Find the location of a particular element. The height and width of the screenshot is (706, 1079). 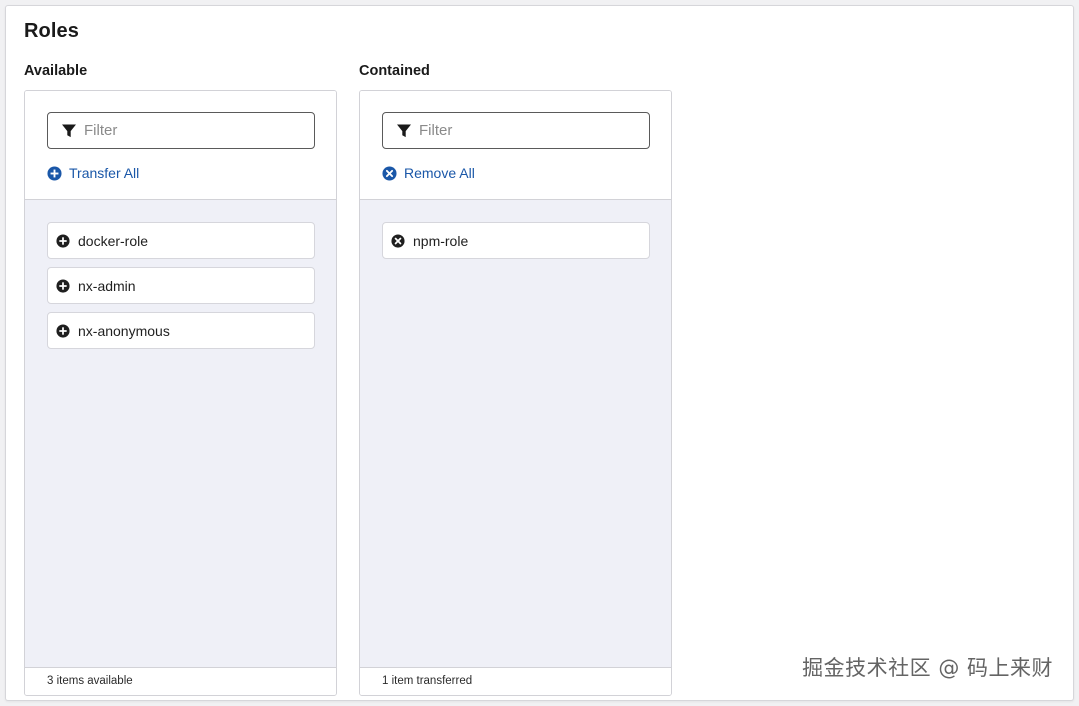

available-item-nx-anonymous: nx-anonymous is located at coordinates (181, 330).